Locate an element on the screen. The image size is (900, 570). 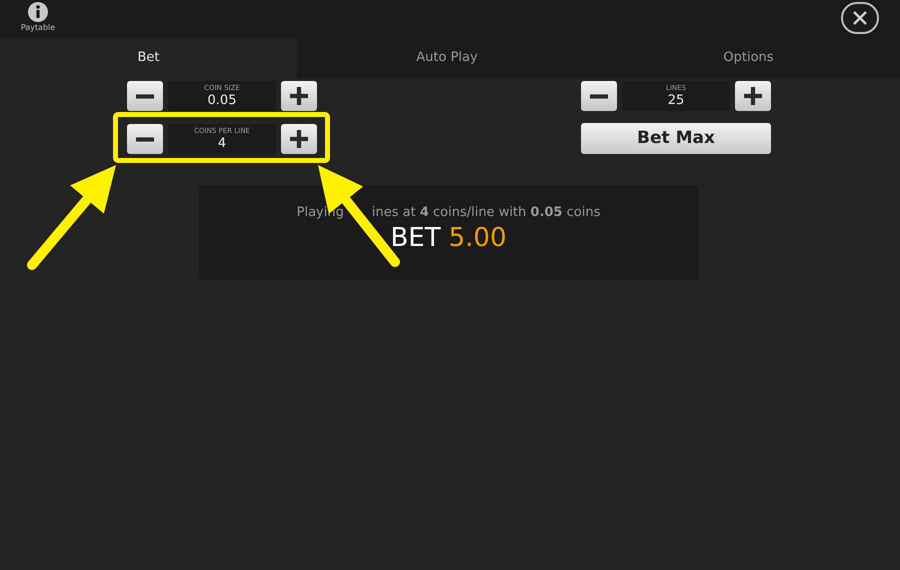
tab: Auto Play is located at coordinates (447, 58).